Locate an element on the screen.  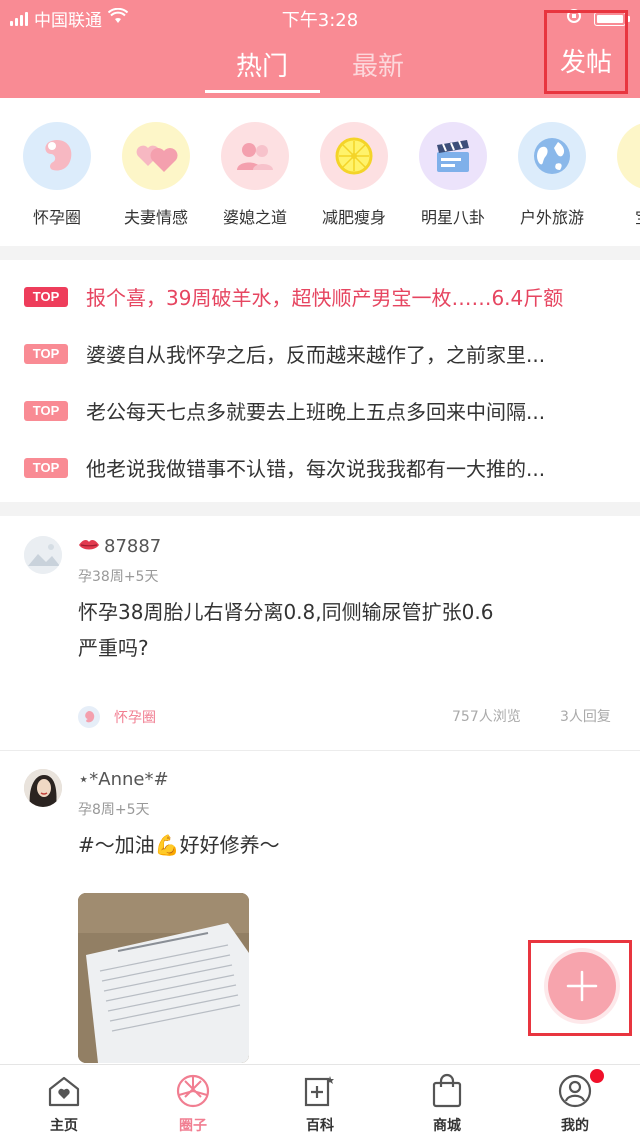
plus-icon is located at coordinates (582, 986).